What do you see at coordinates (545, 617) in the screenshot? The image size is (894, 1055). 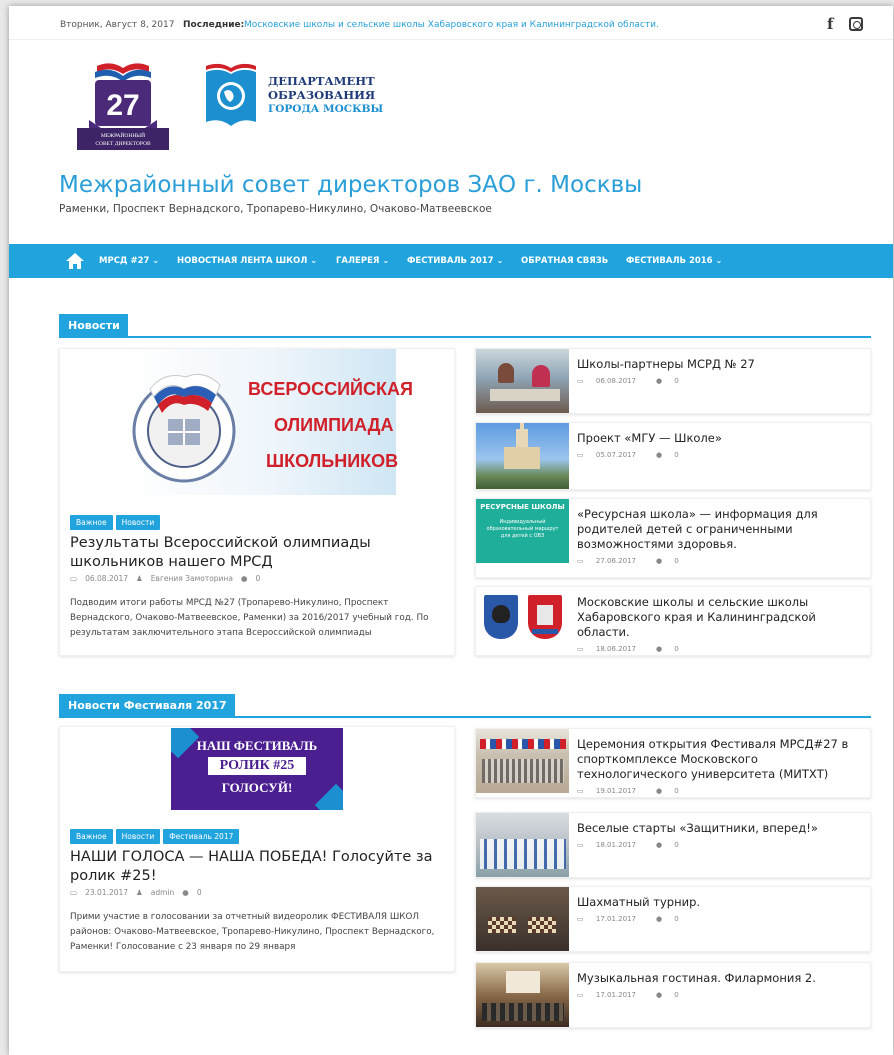 I see `kaliningrad-coat-of-arms` at bounding box center [545, 617].